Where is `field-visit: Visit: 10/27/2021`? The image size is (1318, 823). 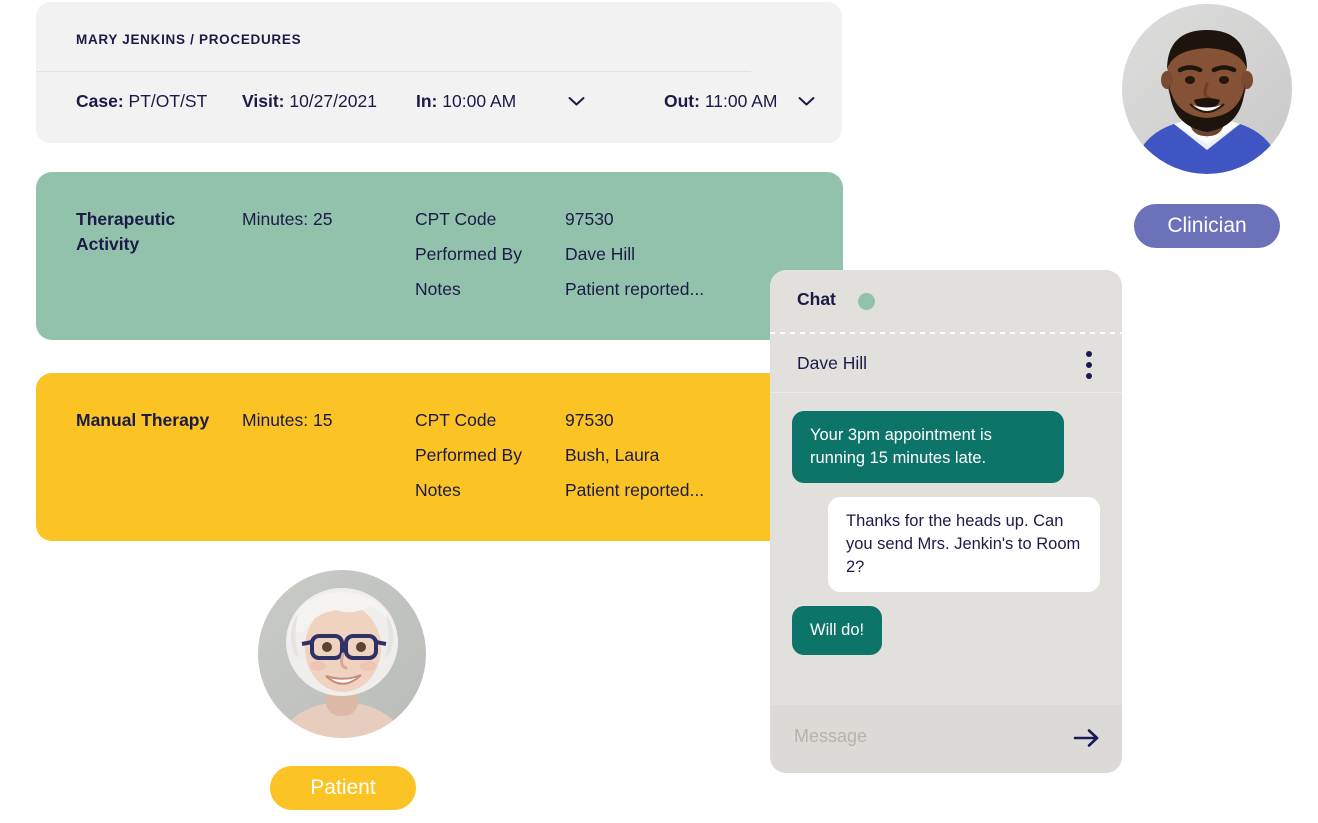 field-visit: Visit: 10/27/2021 is located at coordinates (309, 101).